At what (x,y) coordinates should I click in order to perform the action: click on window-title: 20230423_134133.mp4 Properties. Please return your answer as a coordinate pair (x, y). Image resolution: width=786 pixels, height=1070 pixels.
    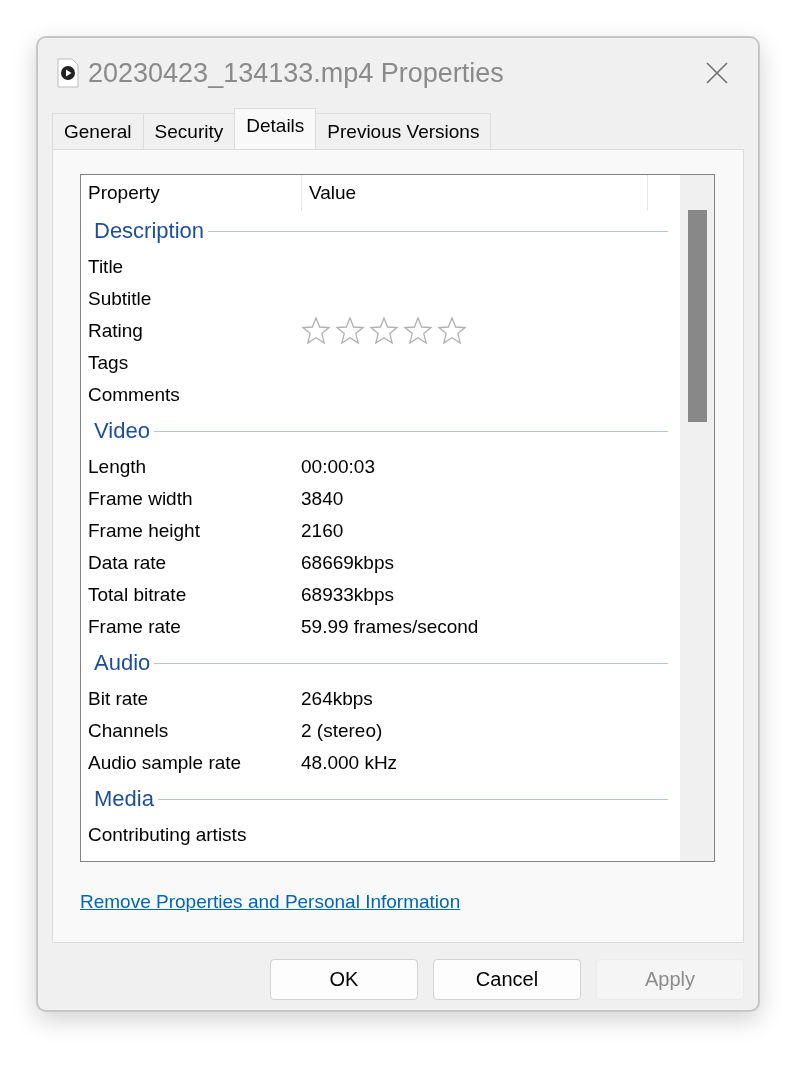
    Looking at the image, I should click on (296, 73).